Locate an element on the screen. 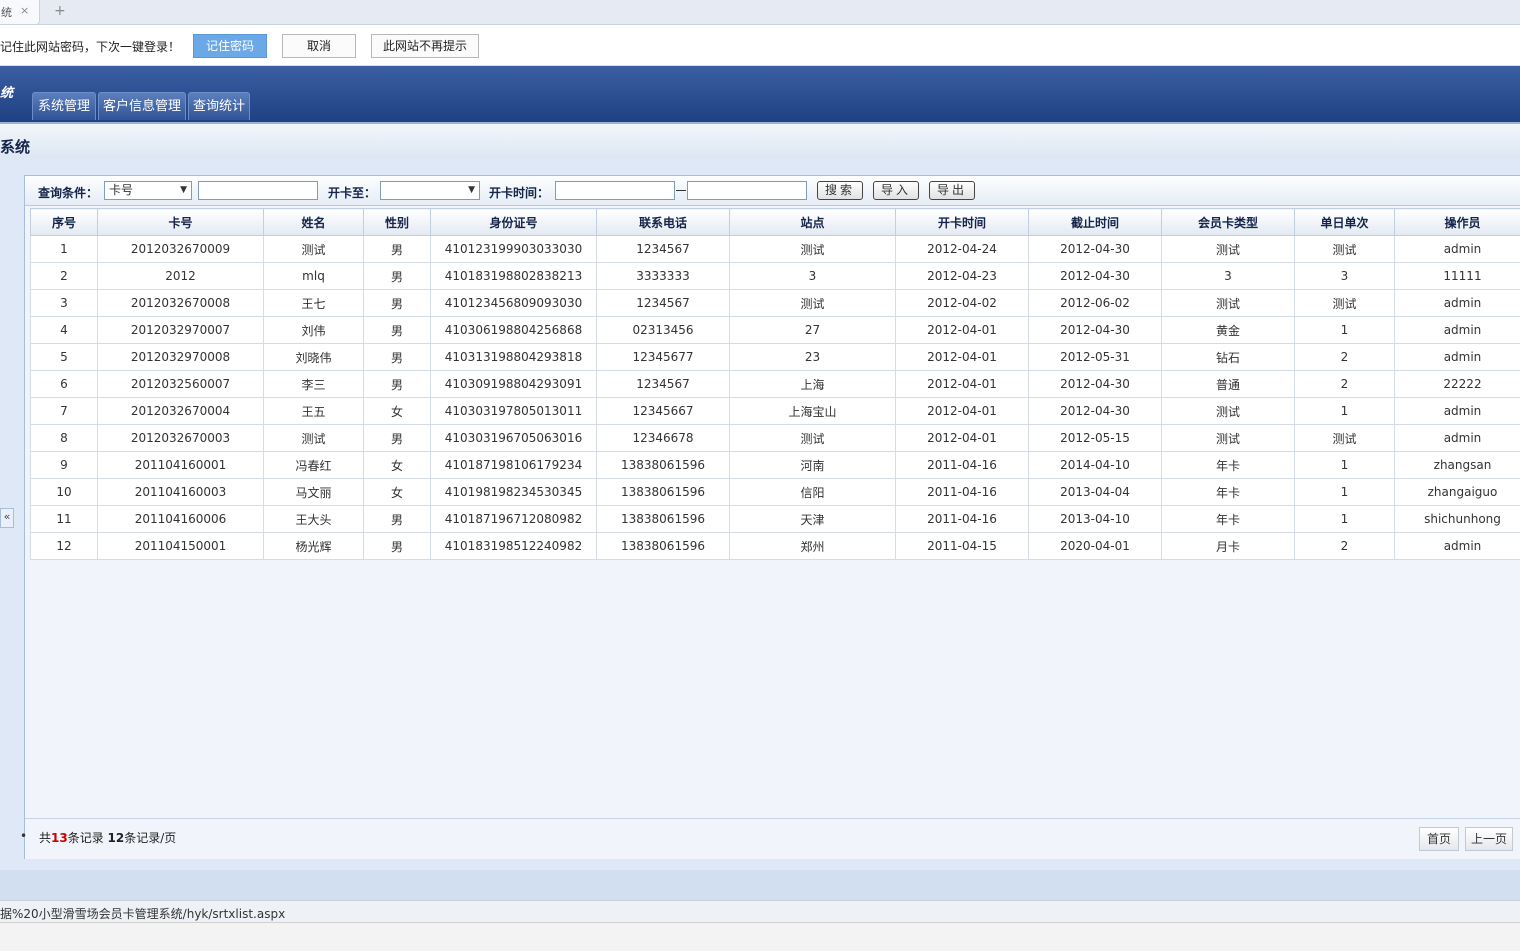 Image resolution: width=1520 pixels, height=951 pixels. browser-tab: 统 × is located at coordinates (20, 12).